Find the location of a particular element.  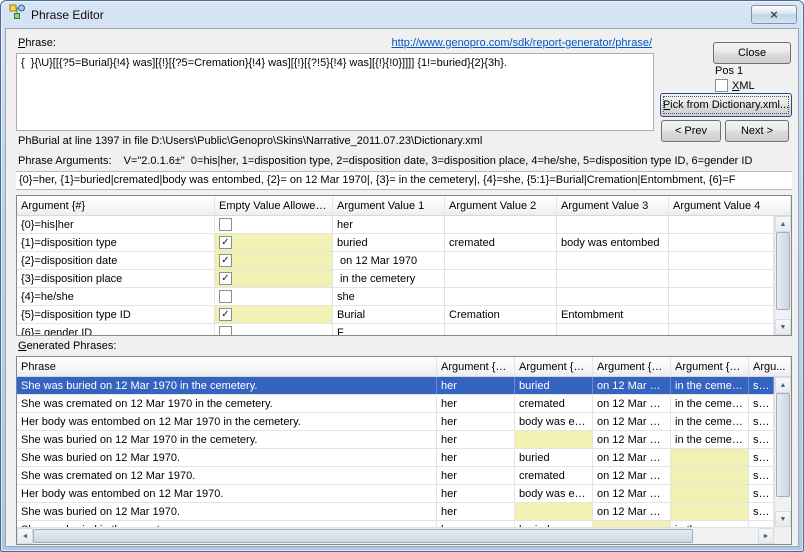

close-icon: × is located at coordinates (774, 14).